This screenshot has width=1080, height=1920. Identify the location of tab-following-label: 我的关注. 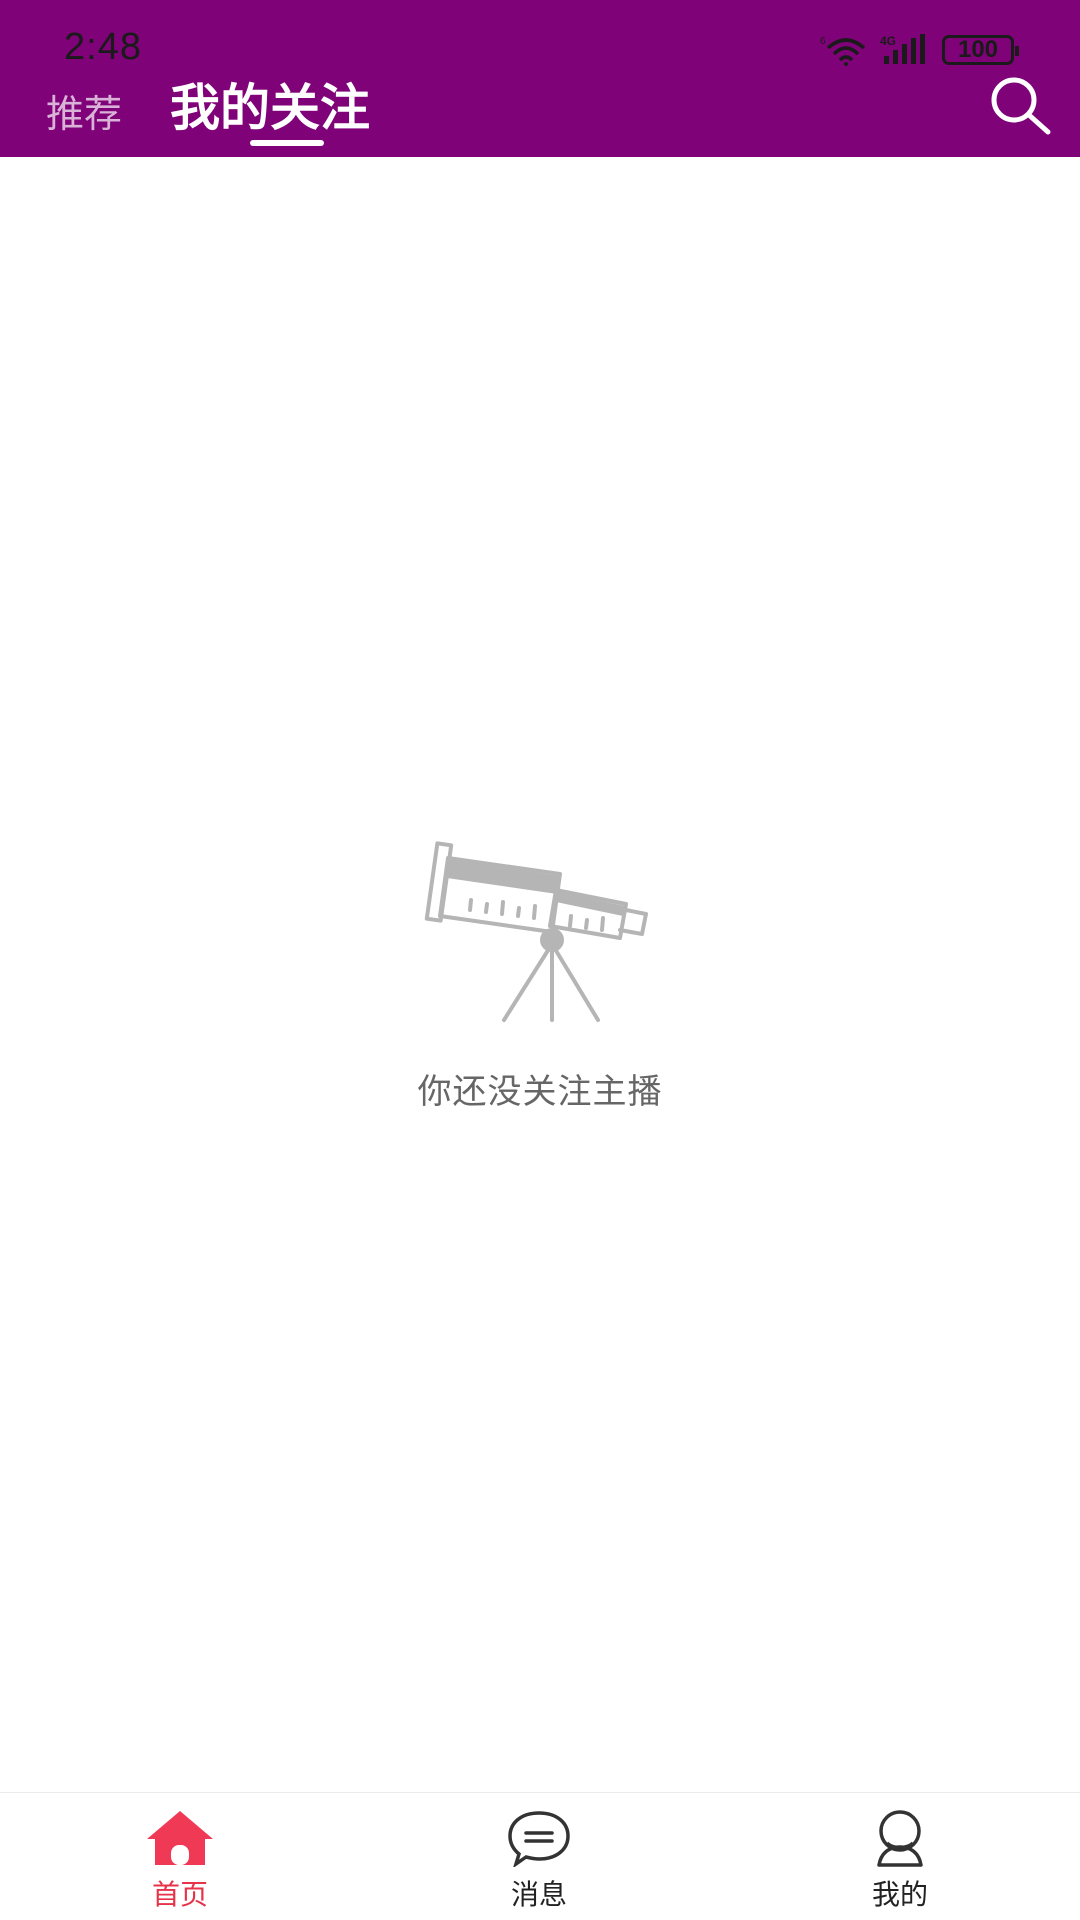
(270, 108).